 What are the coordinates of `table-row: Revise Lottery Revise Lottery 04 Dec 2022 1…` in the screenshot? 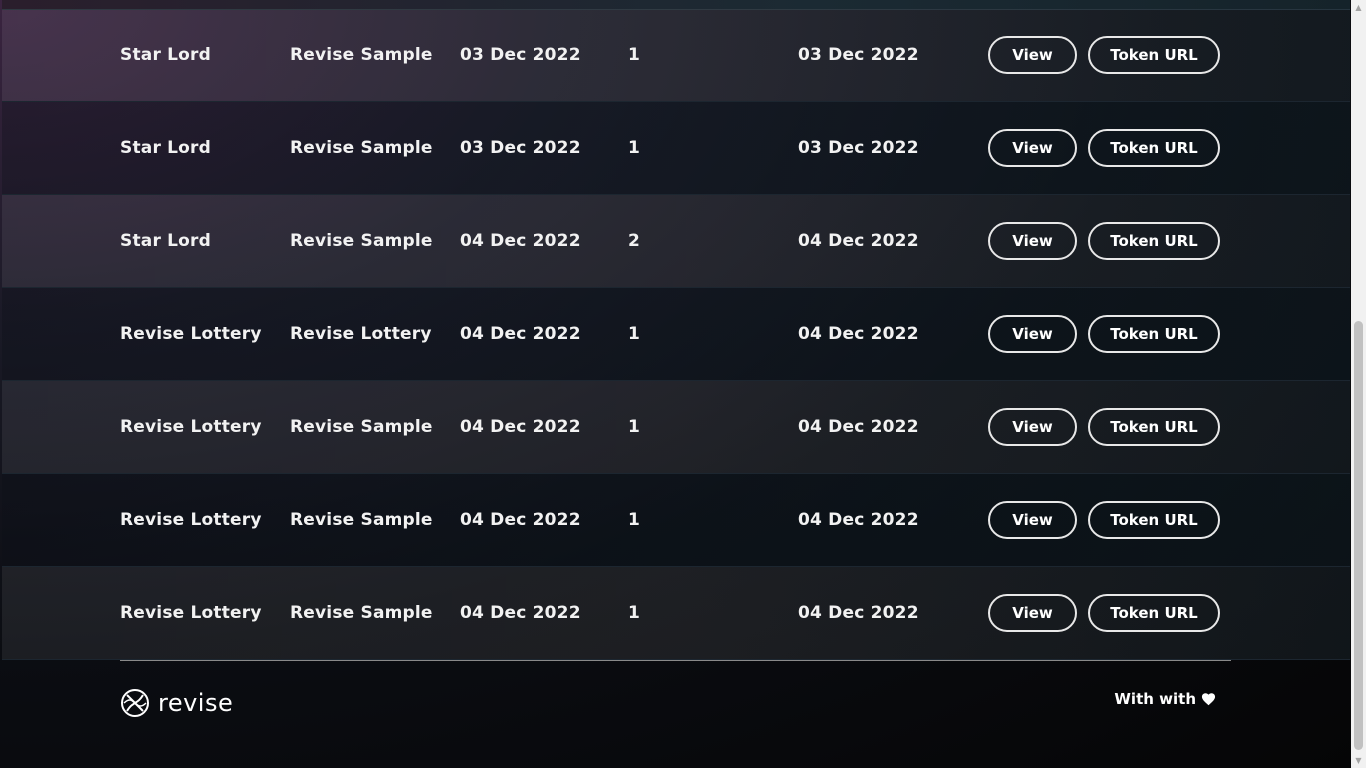 It's located at (676, 334).